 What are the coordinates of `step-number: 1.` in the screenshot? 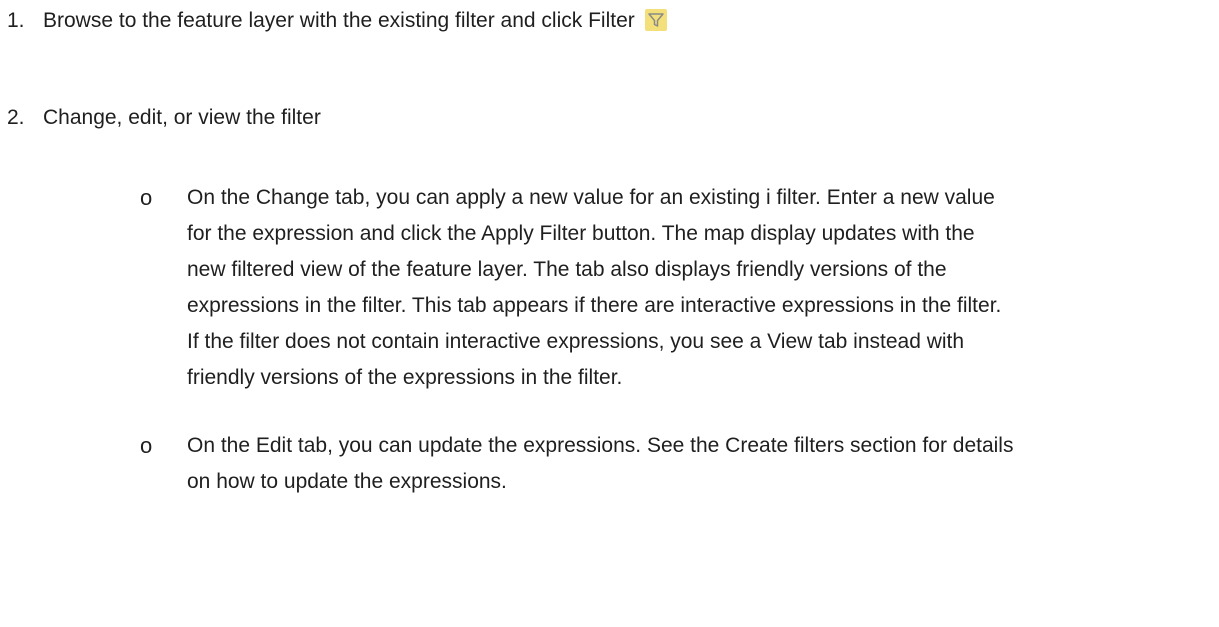 It's located at (16, 20).